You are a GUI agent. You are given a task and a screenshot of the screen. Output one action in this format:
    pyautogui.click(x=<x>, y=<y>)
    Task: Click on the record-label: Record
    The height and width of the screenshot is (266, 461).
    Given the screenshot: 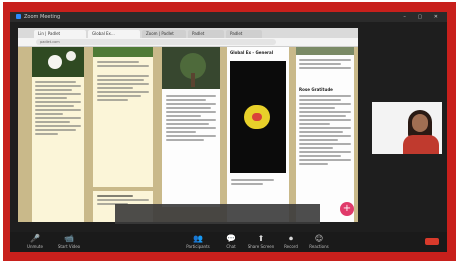 What is the action you would take?
    pyautogui.click(x=291, y=246)
    